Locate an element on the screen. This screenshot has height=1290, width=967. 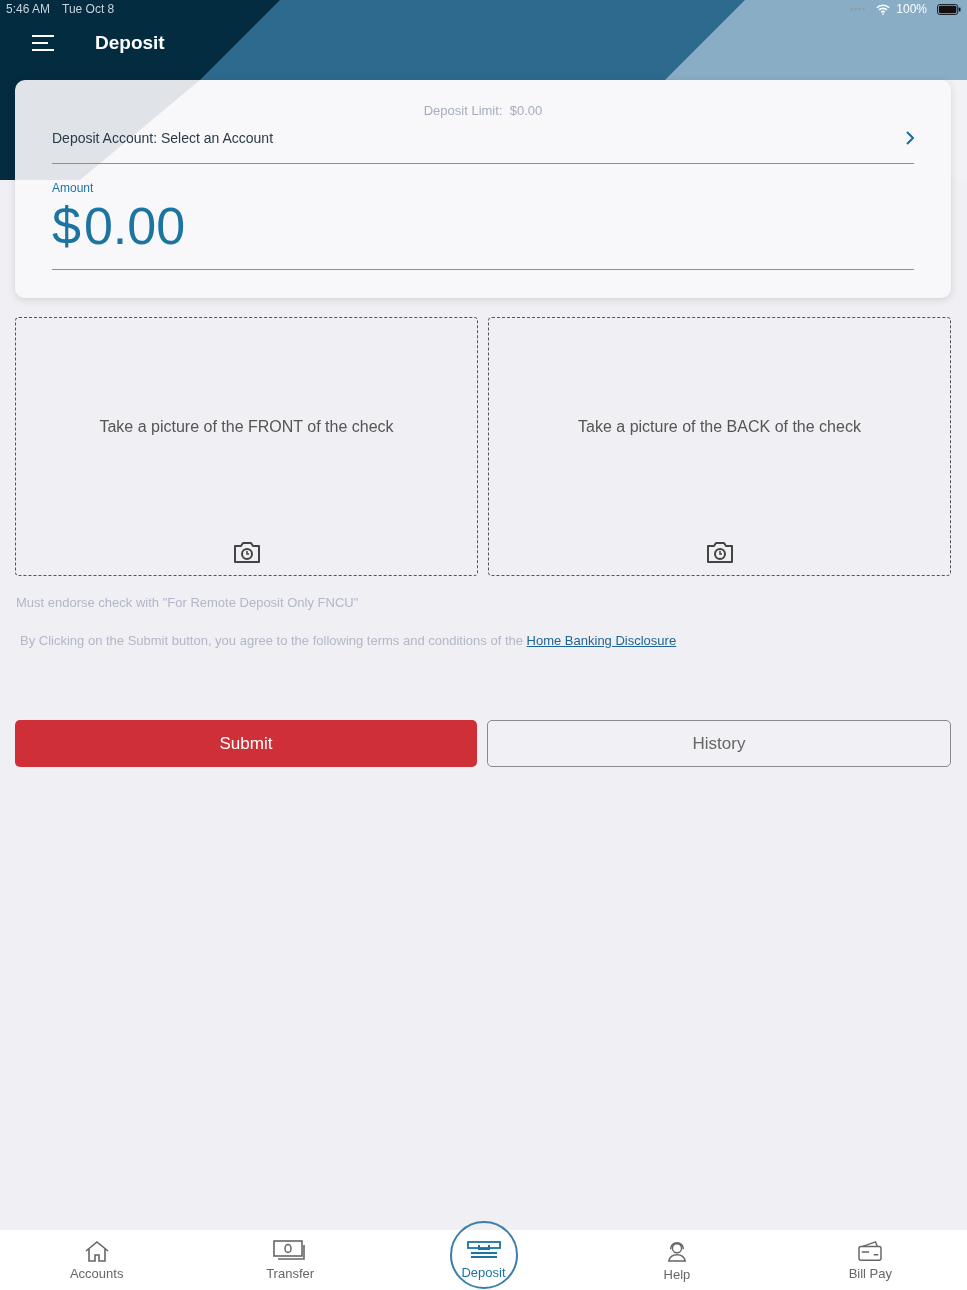
endorse-note: Must endorse check with "For Remote Deposit Only FNCU" is located at coordinates (188, 602).